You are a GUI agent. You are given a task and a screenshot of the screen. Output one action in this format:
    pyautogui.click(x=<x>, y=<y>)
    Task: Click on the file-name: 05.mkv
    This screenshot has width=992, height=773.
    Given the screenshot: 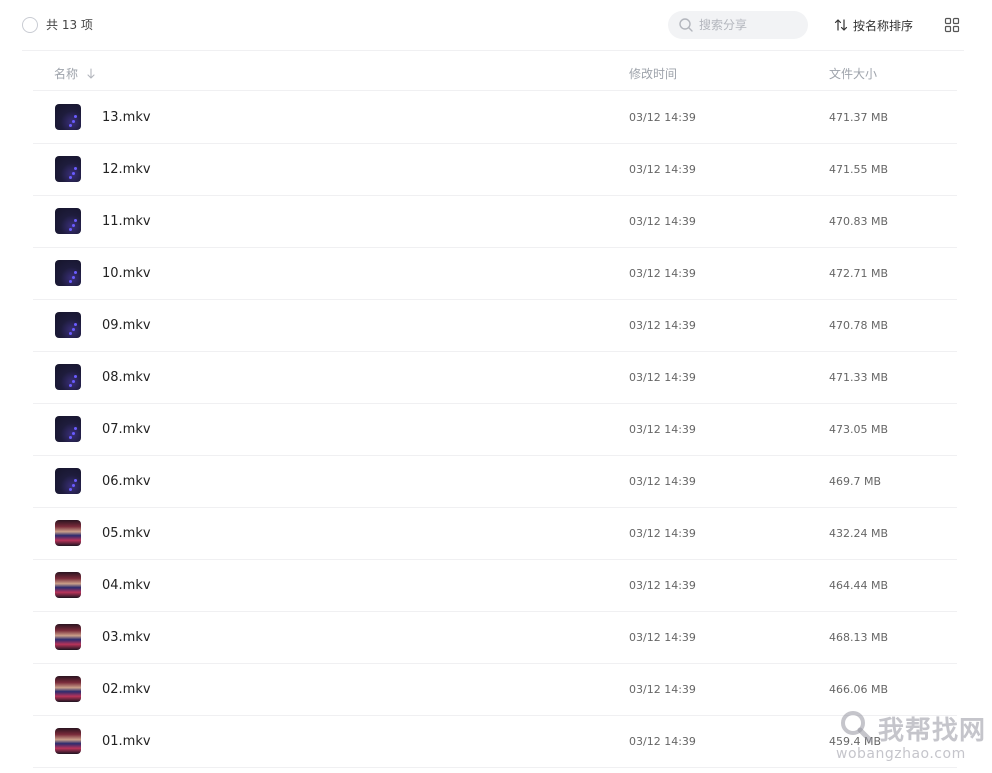 What is the action you would take?
    pyautogui.click(x=126, y=534)
    